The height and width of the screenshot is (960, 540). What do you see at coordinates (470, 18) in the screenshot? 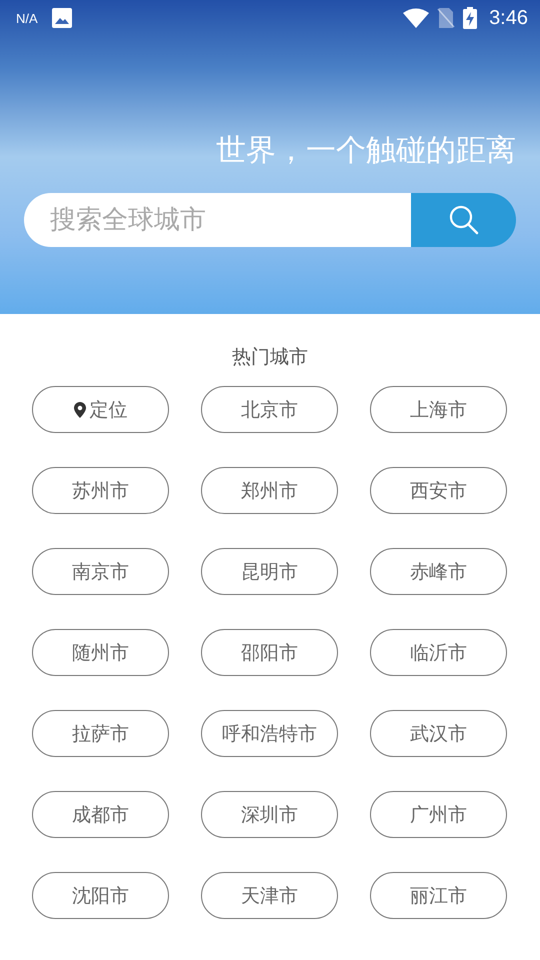
I see `battery-charging-icon` at bounding box center [470, 18].